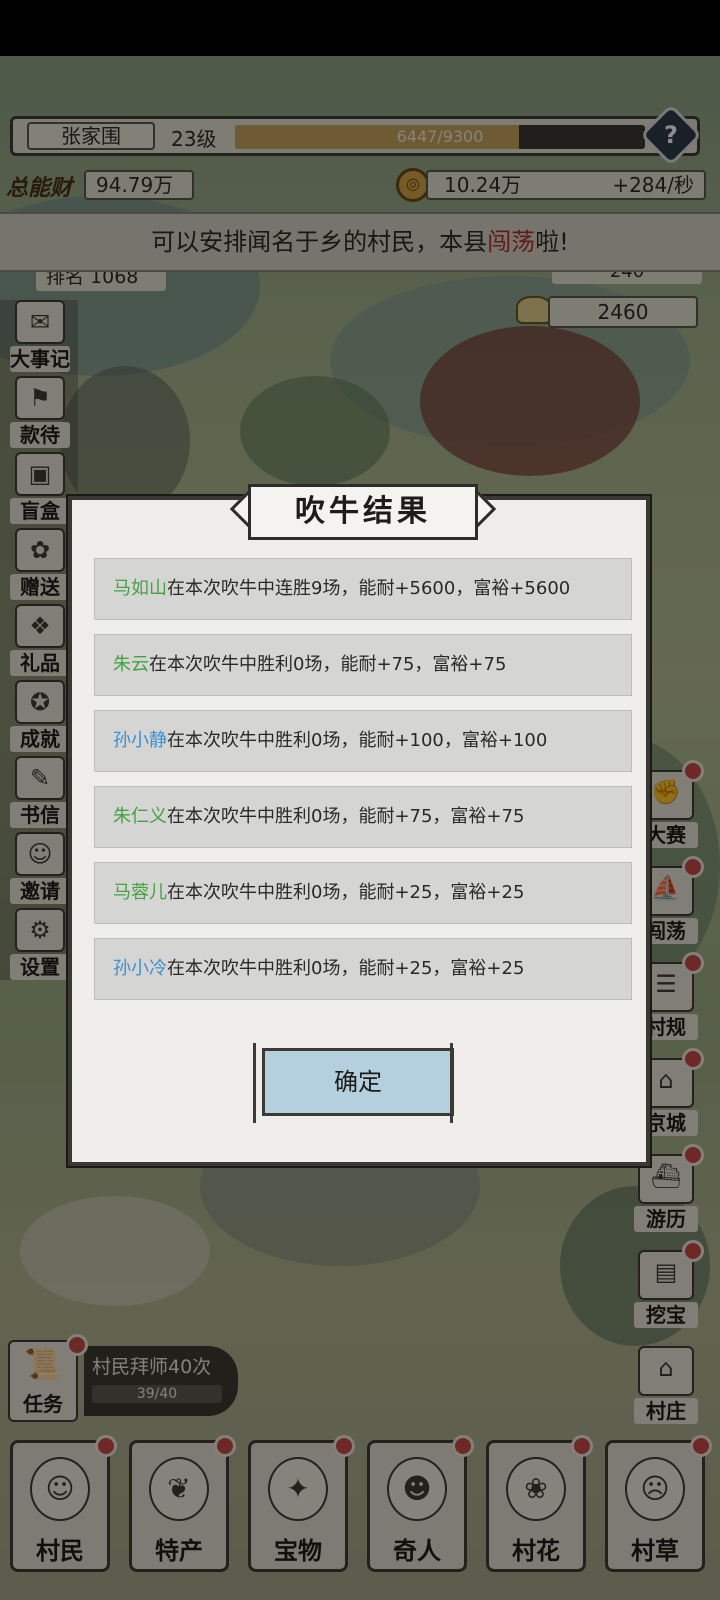  What do you see at coordinates (353, 1083) in the screenshot?
I see `confirm-button: 确定` at bounding box center [353, 1083].